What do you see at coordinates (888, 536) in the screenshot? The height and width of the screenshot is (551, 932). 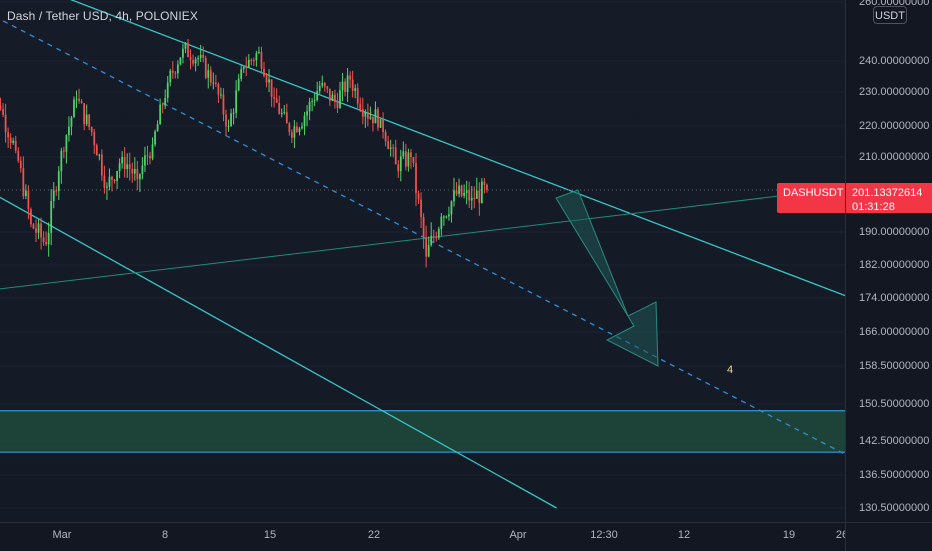 I see `axis-corner` at bounding box center [888, 536].